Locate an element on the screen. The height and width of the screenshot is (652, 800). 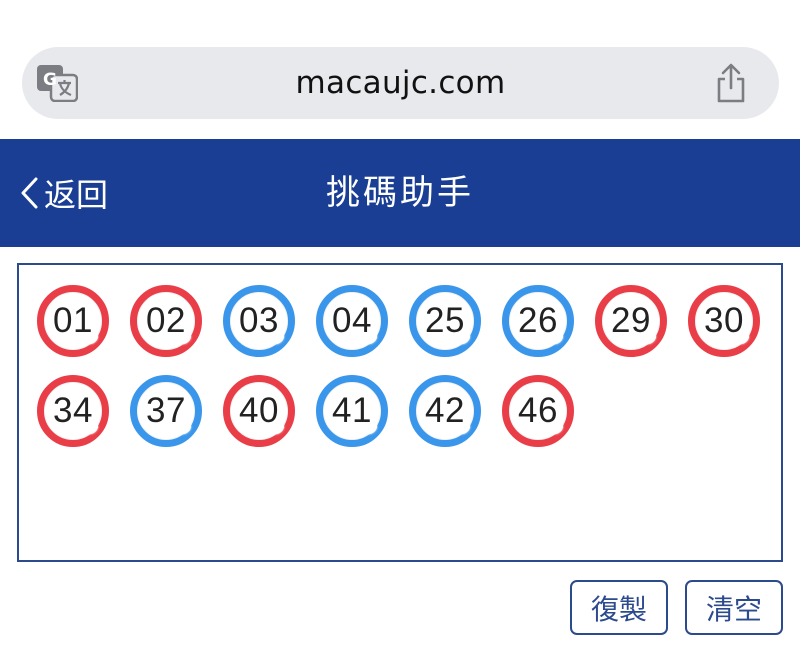
number-ball-label: 29 is located at coordinates (631, 320).